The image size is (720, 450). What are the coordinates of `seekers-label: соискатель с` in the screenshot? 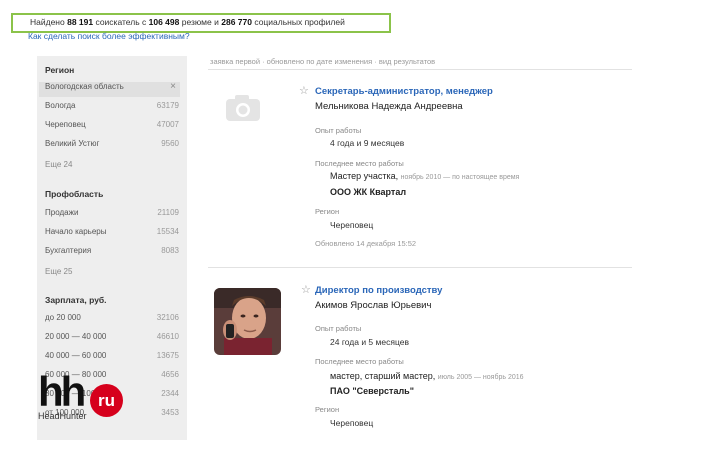 It's located at (121, 22).